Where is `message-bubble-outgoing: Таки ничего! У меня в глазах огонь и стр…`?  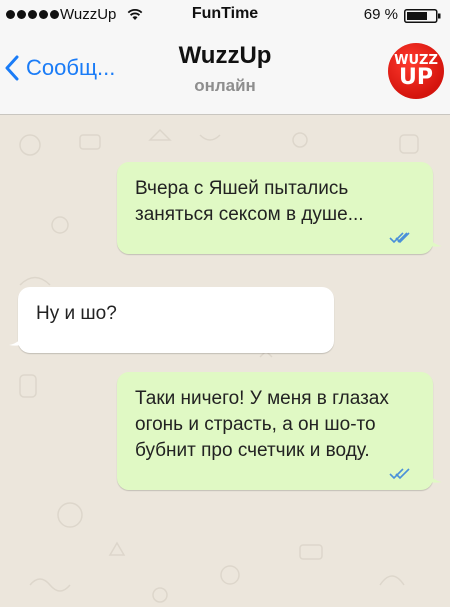
message-bubble-outgoing: Таки ничего! У меня в глазах огонь и стр… is located at coordinates (279, 431).